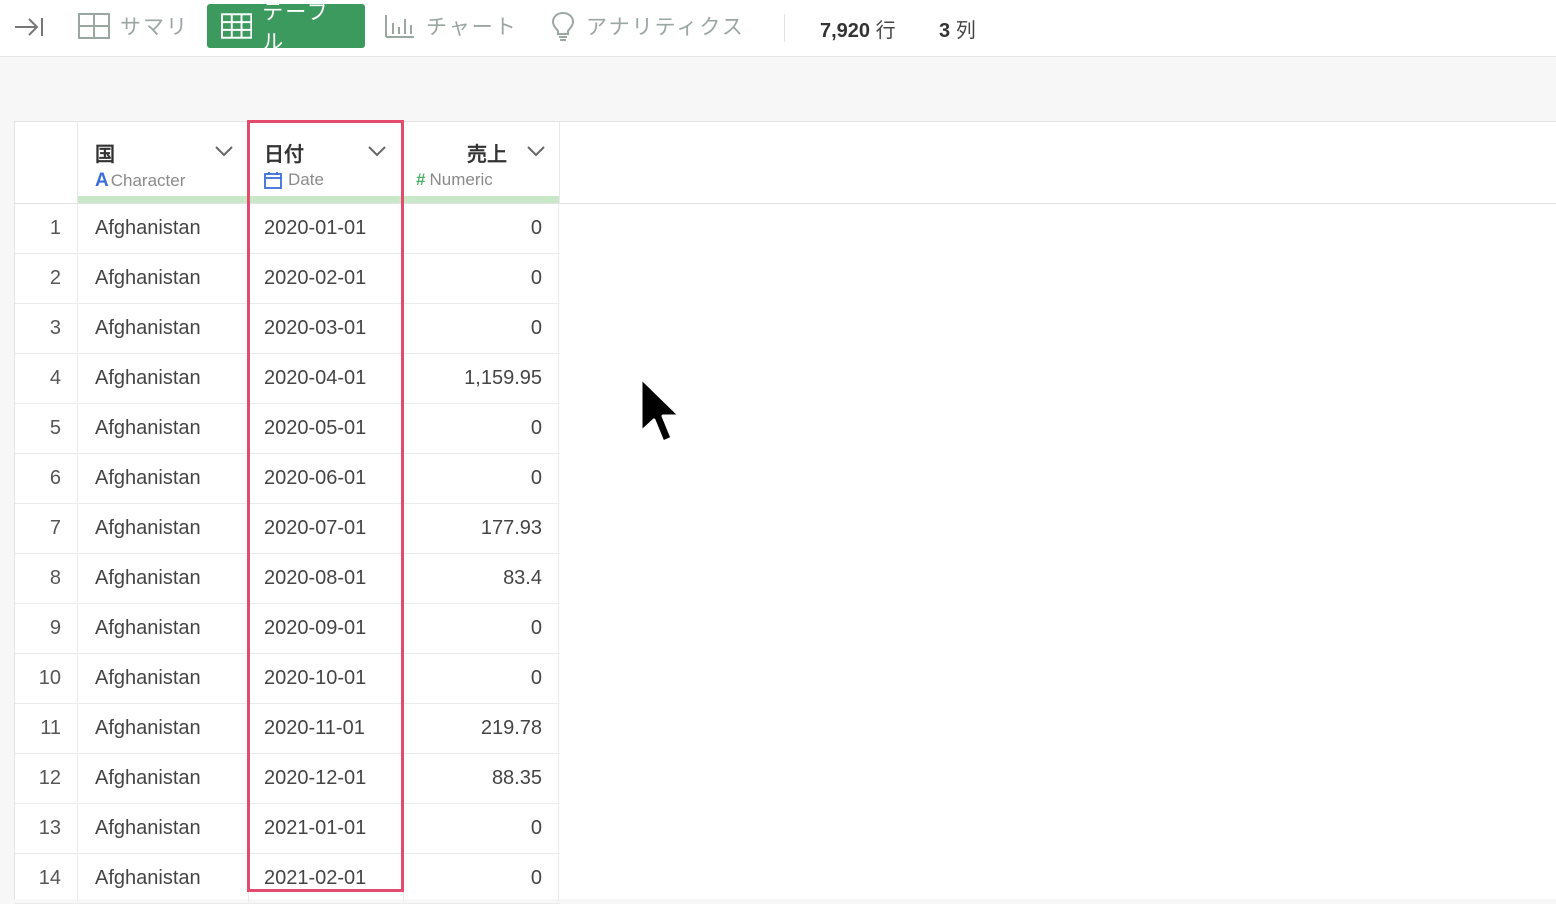 This screenshot has height=904, width=1556. I want to click on column-count-label: 列, so click(965, 31).